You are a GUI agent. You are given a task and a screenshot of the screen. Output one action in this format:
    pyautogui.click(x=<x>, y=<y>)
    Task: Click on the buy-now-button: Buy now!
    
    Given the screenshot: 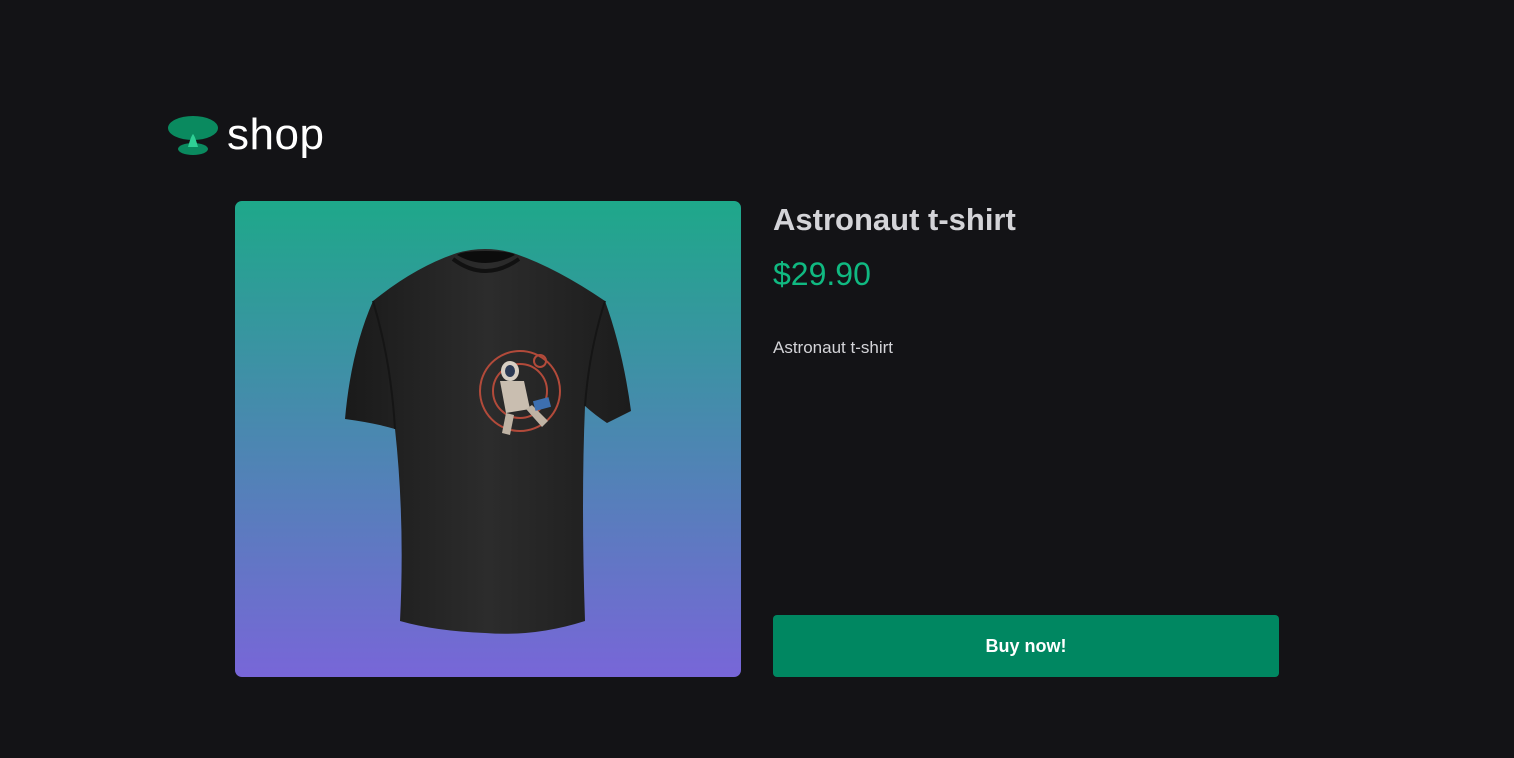 What is the action you would take?
    pyautogui.click(x=1026, y=646)
    